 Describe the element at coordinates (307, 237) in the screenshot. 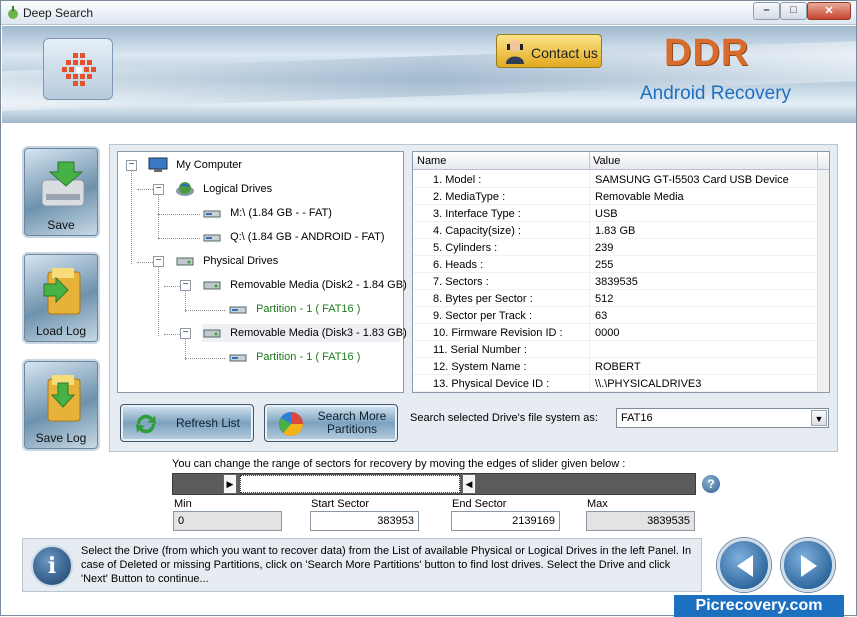

I see `tree-label-drive-q: Q:\ (1.84 GB - ANDROID - FAT)` at that location.